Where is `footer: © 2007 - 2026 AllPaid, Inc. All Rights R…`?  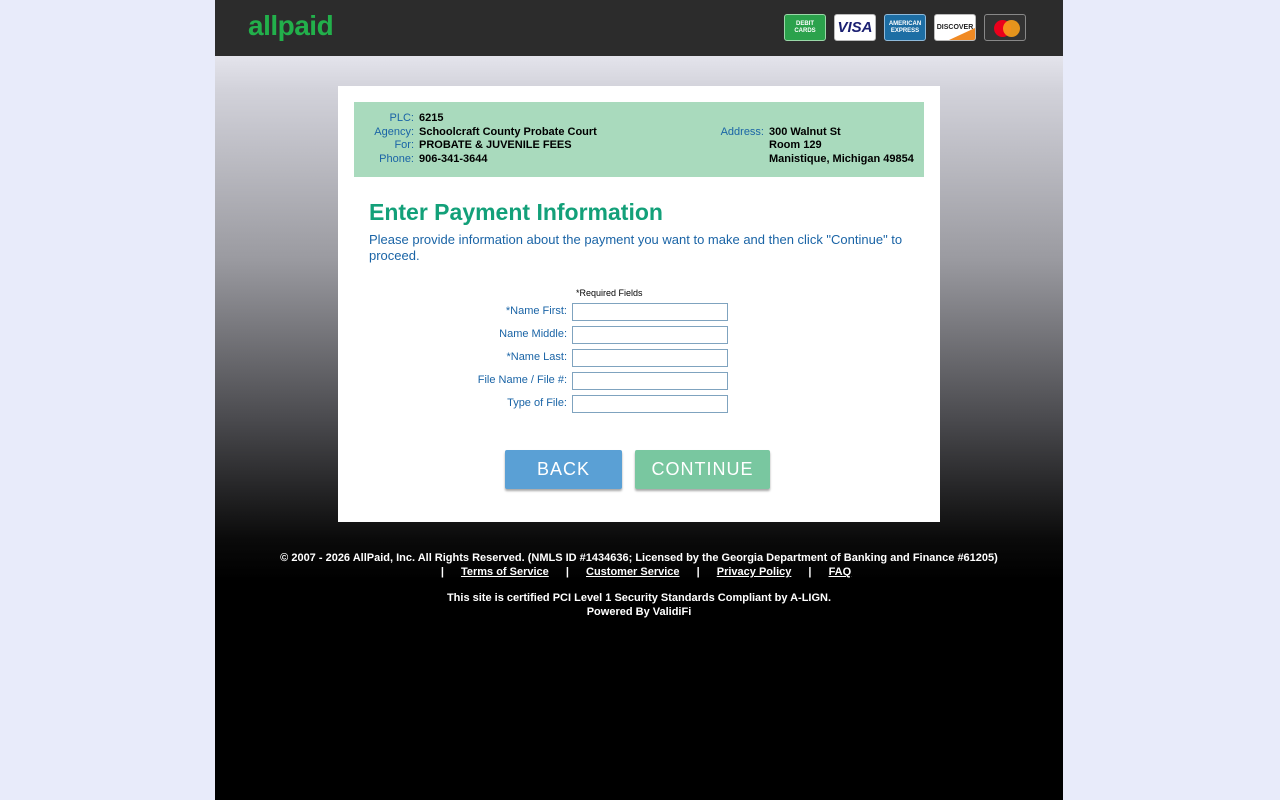
footer: © 2007 - 2026 AllPaid, Inc. All Rights R… is located at coordinates (639, 585).